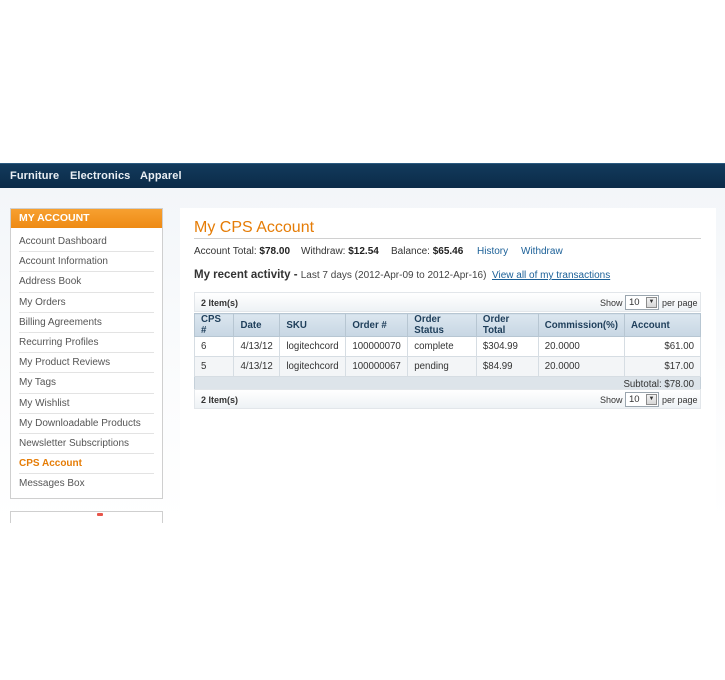  What do you see at coordinates (362, 175) in the screenshot?
I see `top-navigation: Furniture Electronics Apparel` at bounding box center [362, 175].